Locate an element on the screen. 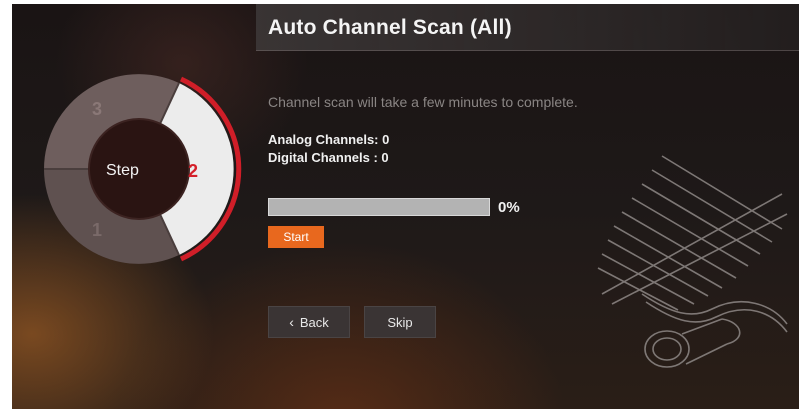  step-wheel is located at coordinates (143, 169).